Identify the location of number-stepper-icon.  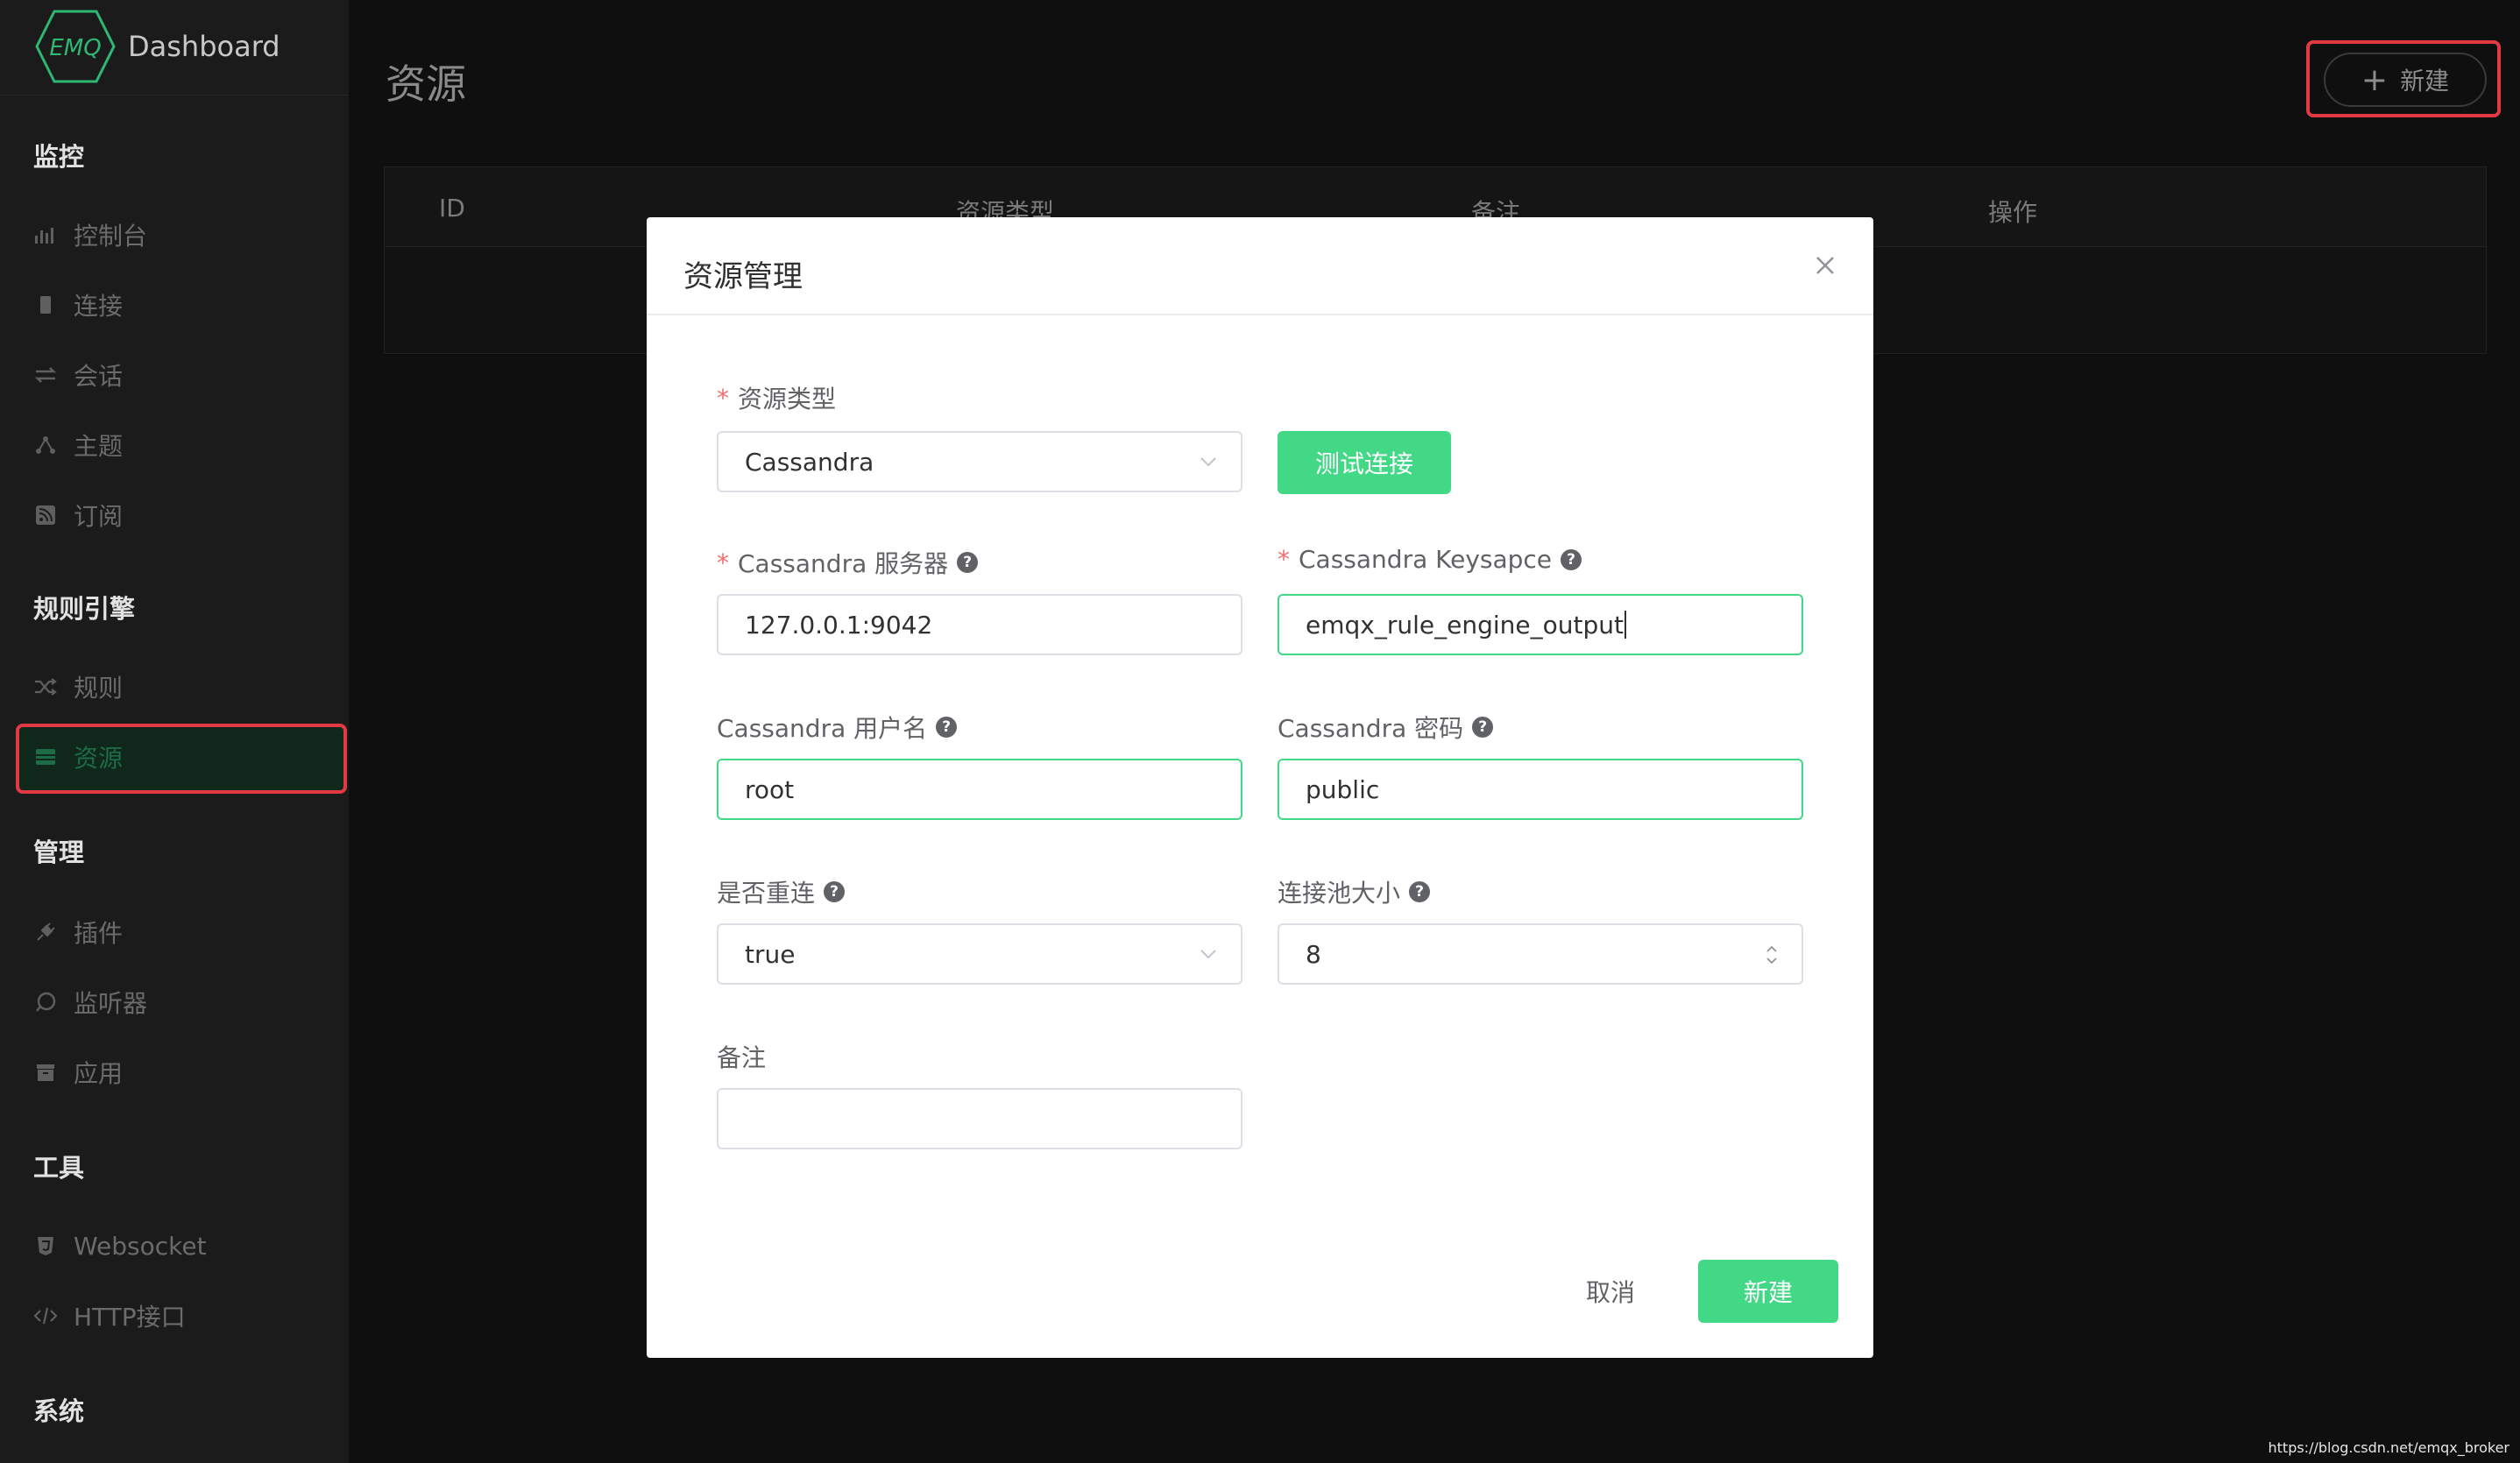
(1772, 955).